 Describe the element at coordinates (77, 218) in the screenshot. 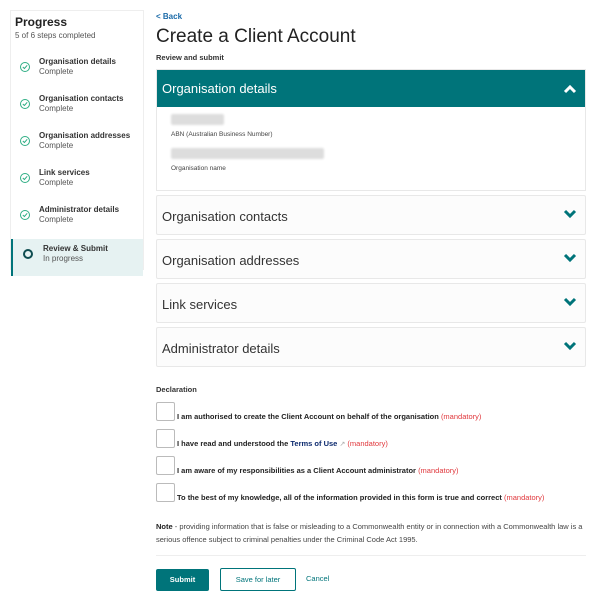

I see `step-administrator-details: Administrator details Complete` at that location.